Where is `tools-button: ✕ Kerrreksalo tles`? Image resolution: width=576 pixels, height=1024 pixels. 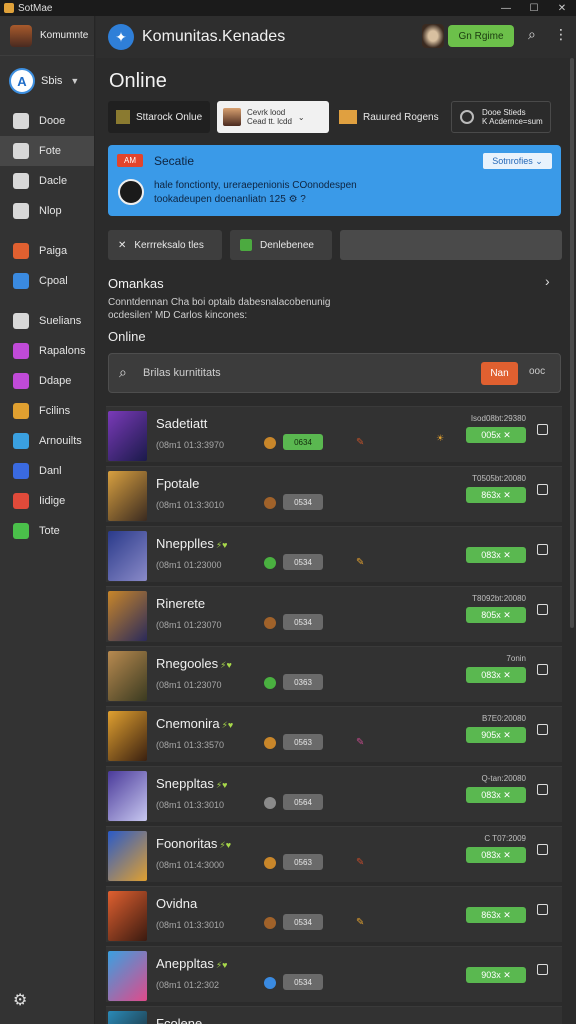 tools-button: ✕ Kerrreksalo tles is located at coordinates (165, 245).